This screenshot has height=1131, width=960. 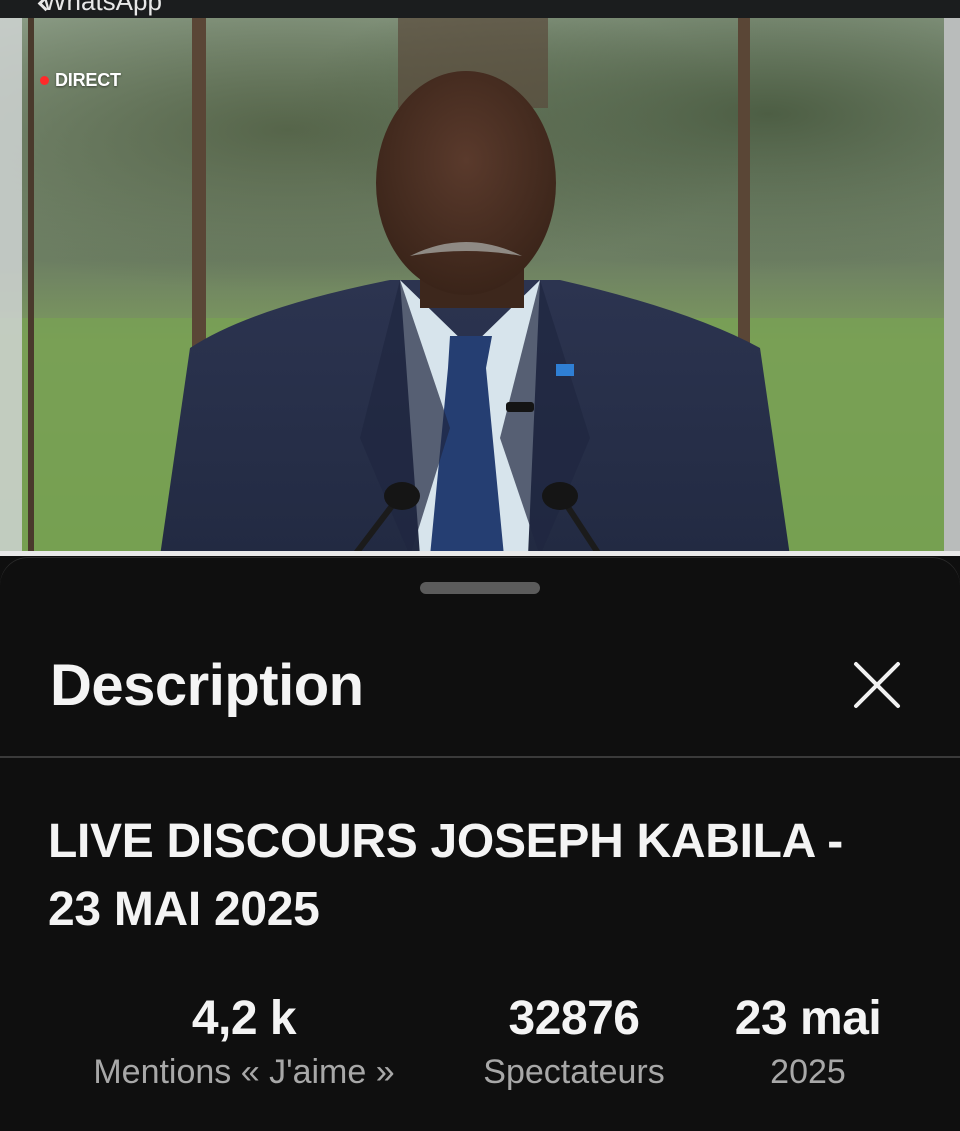 I want to click on date-stat: 23 mai 2025, so click(x=808, y=1043).